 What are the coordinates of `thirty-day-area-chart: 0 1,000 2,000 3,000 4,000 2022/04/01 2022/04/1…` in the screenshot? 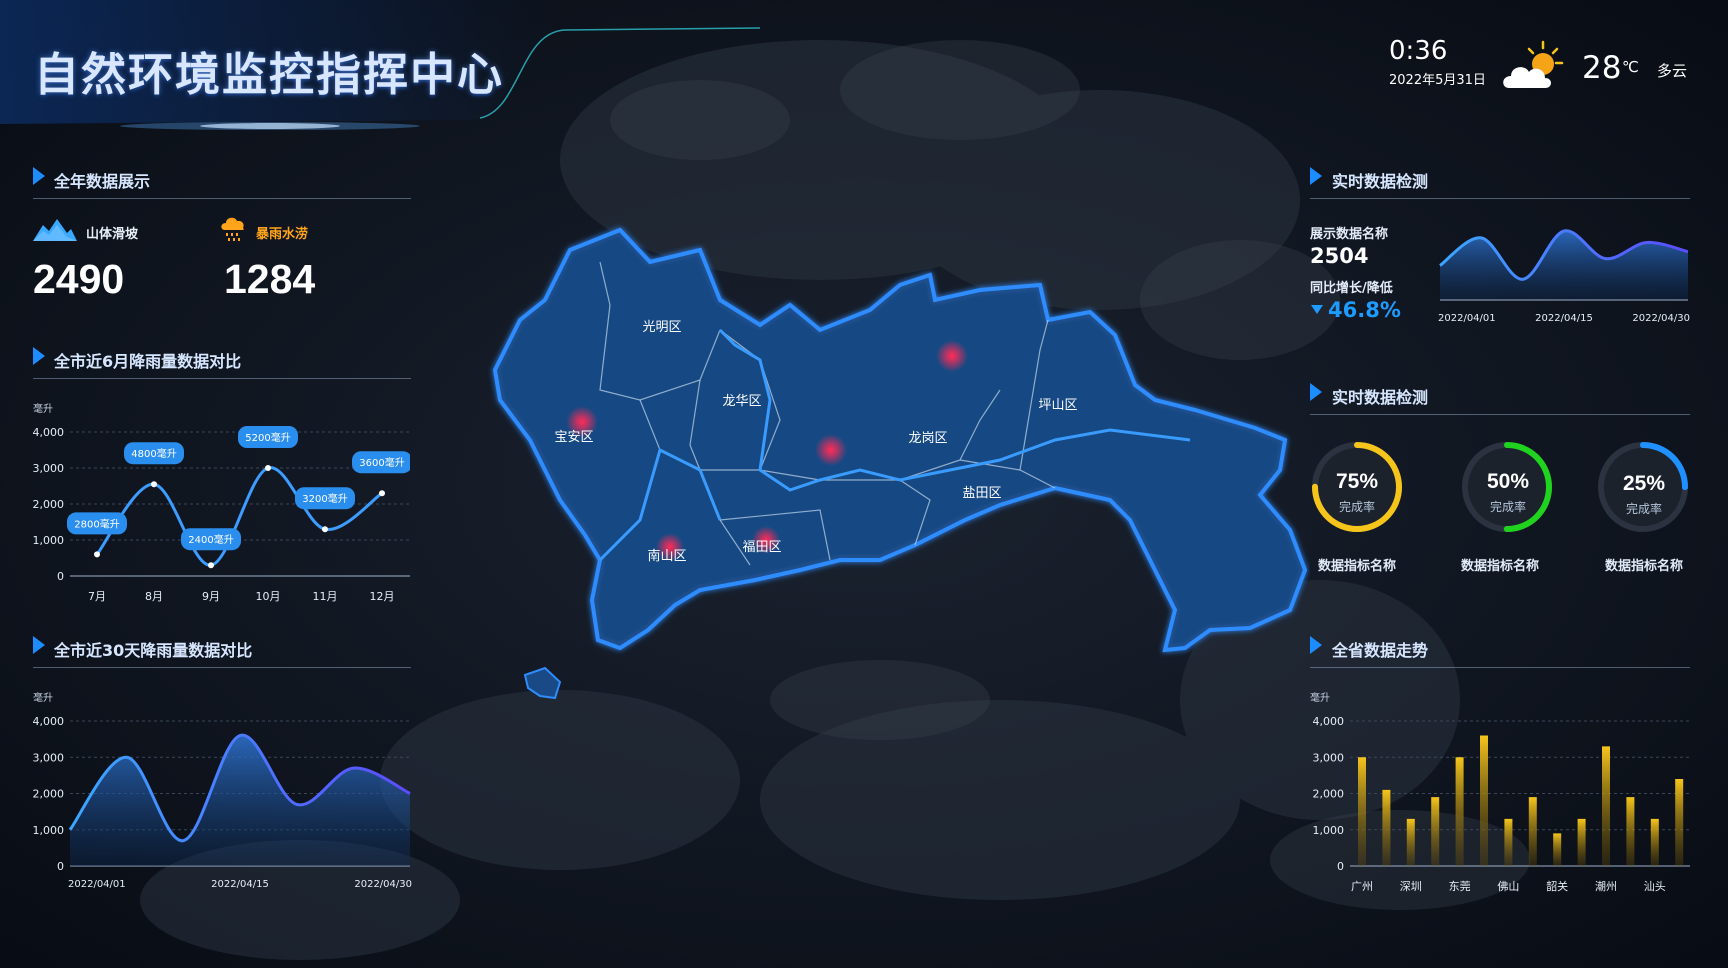 It's located at (217, 795).